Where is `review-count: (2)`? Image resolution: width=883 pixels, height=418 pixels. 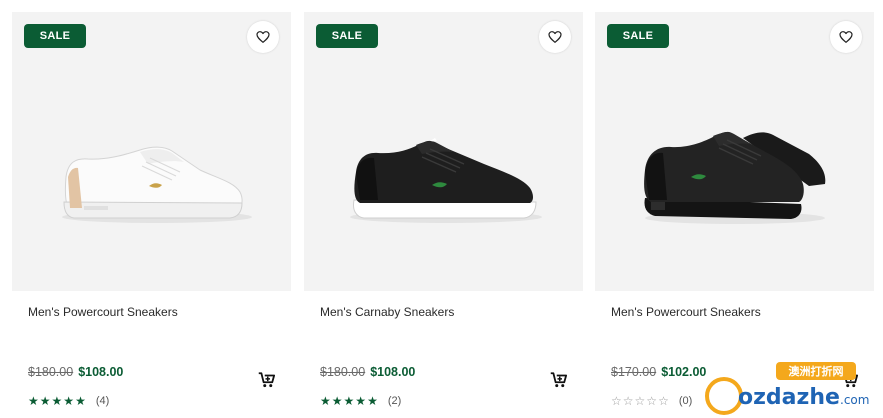 review-count: (2) is located at coordinates (394, 401).